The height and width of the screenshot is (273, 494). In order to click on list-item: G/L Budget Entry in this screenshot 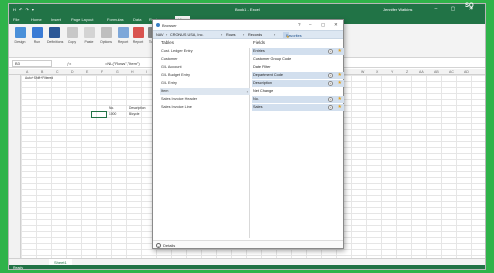, I will do `click(205, 75)`.